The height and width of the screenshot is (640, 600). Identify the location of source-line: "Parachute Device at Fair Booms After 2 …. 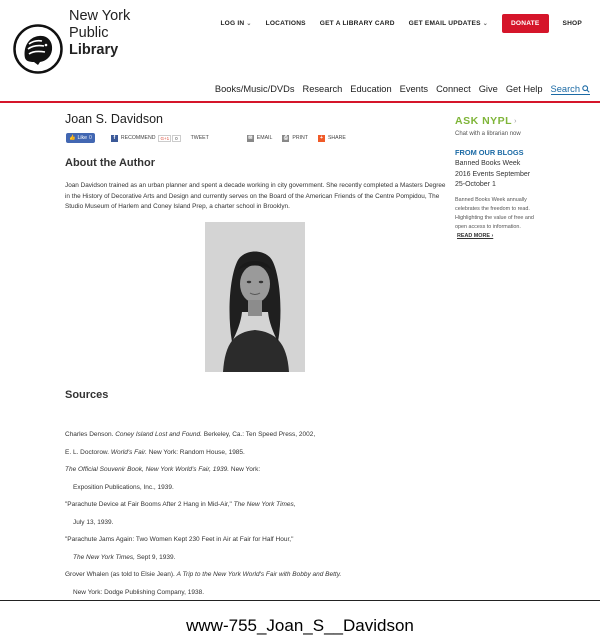
(180, 504).